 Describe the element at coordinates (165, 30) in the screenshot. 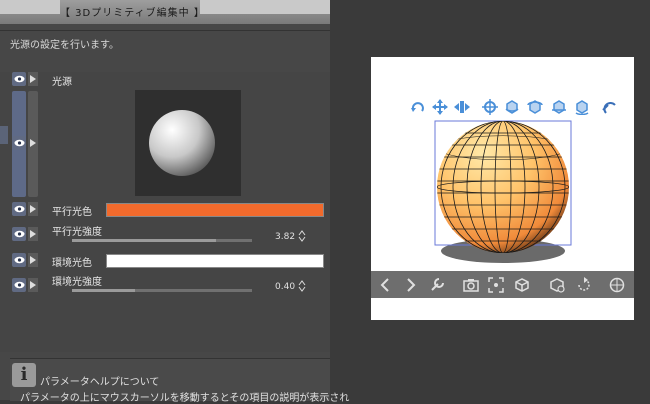

I see `divider` at that location.